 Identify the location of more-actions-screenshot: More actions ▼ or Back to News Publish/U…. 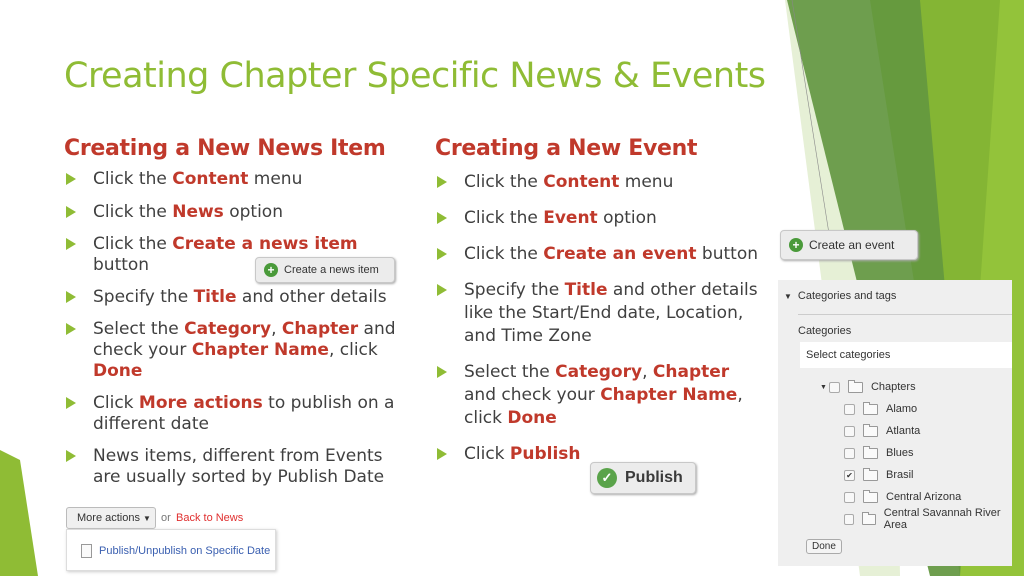
(170, 540).